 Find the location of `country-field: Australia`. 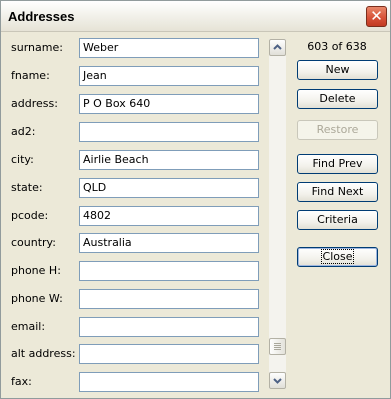

country-field: Australia is located at coordinates (169, 243).